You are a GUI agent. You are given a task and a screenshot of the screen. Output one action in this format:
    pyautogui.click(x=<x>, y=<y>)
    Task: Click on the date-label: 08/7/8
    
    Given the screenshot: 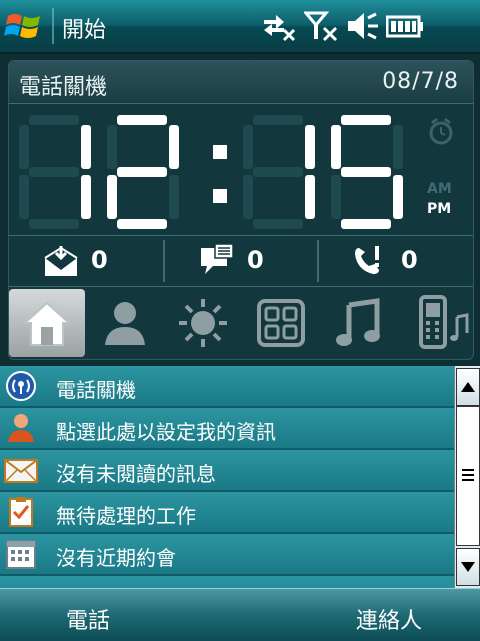 What is the action you would take?
    pyautogui.click(x=420, y=81)
    